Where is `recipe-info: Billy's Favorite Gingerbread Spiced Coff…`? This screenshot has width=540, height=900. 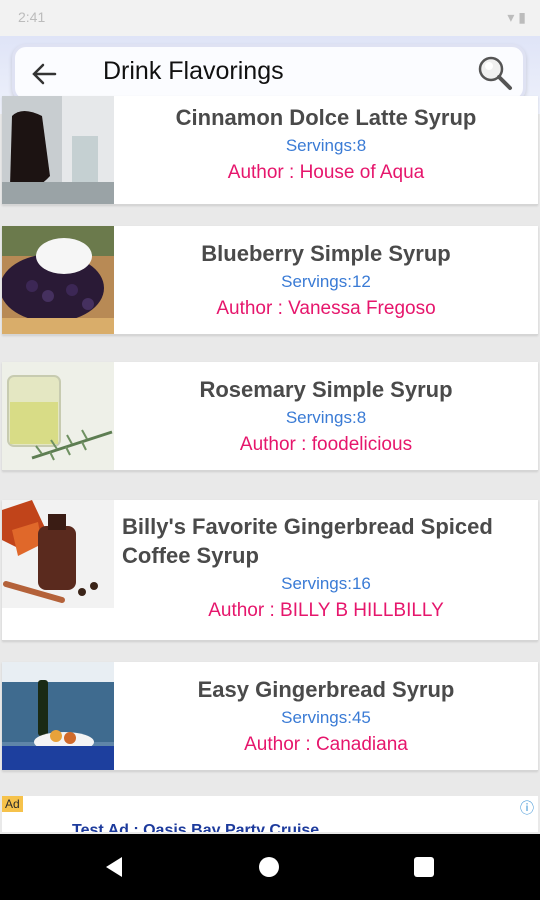 recipe-info: Billy's Favorite Gingerbread Spiced Coff… is located at coordinates (326, 570).